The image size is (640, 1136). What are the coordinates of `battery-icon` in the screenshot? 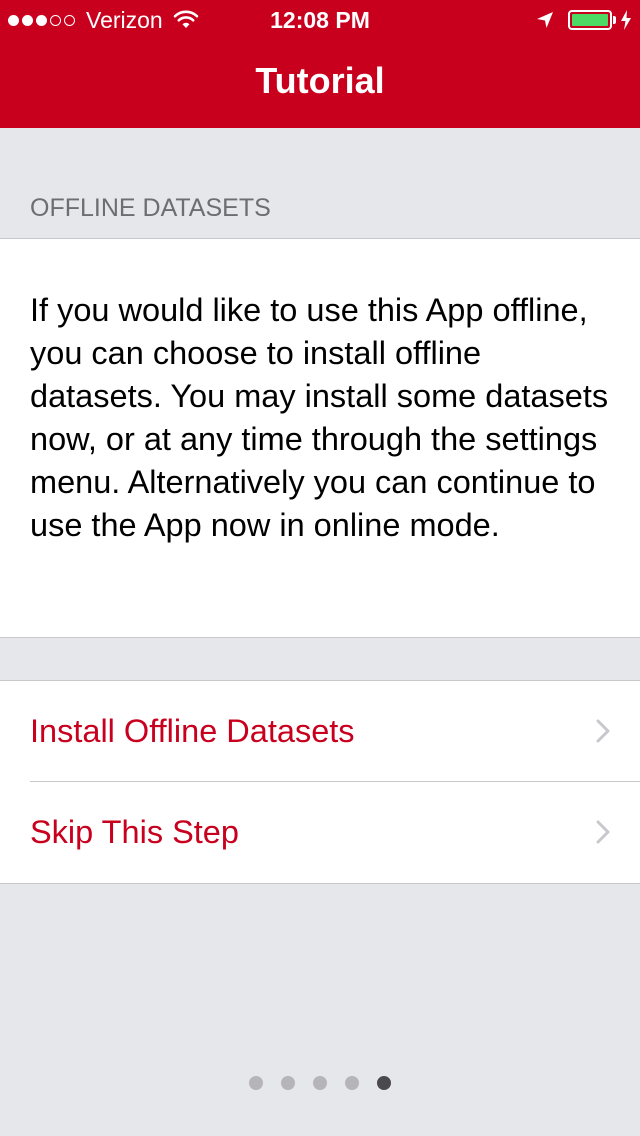 It's located at (590, 20).